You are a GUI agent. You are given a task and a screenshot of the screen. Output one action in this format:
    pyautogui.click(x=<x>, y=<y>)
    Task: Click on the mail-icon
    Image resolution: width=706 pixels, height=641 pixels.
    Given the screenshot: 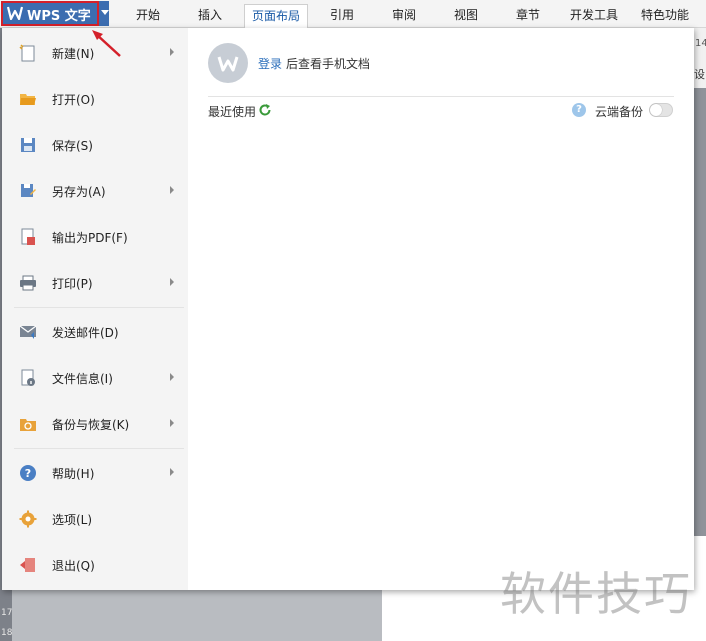 What is the action you would take?
    pyautogui.click(x=28, y=332)
    